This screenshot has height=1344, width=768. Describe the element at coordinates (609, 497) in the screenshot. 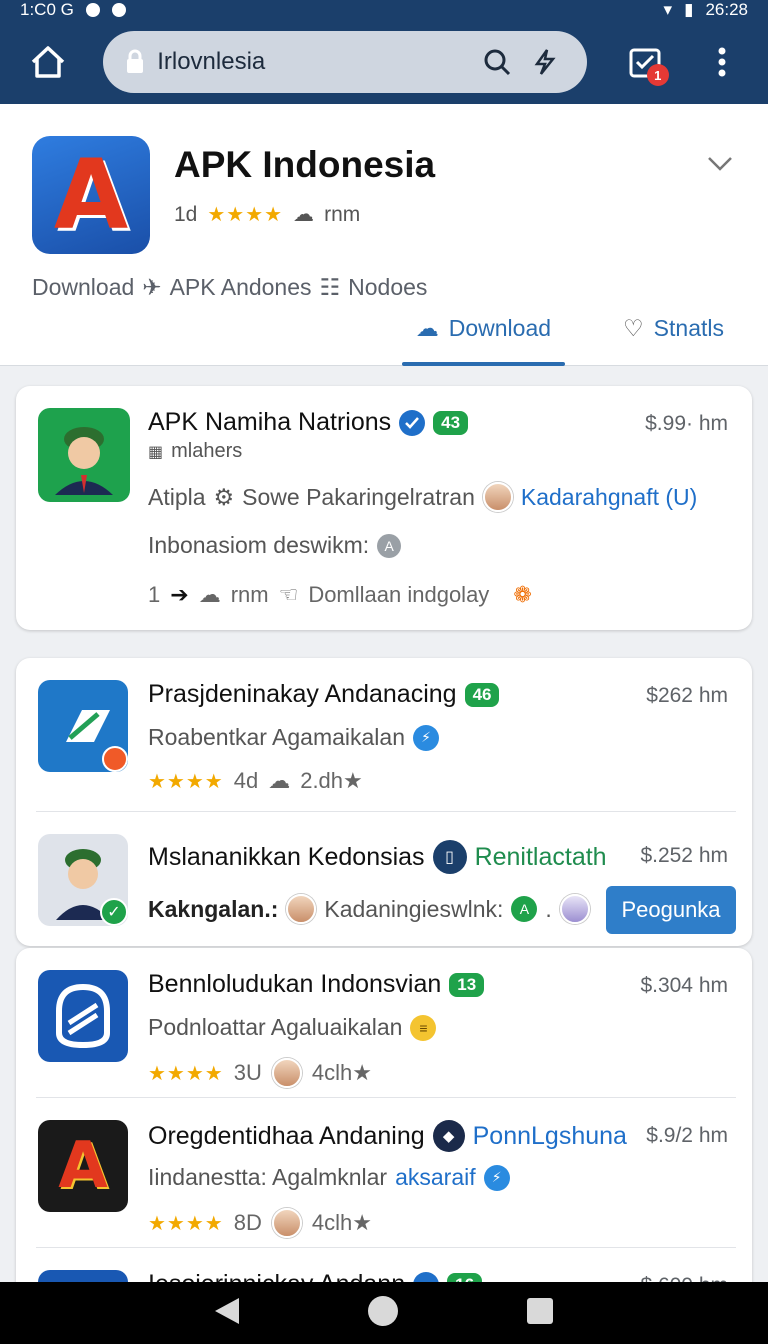

I see `author-link: Kadarahgnaft (U)` at that location.